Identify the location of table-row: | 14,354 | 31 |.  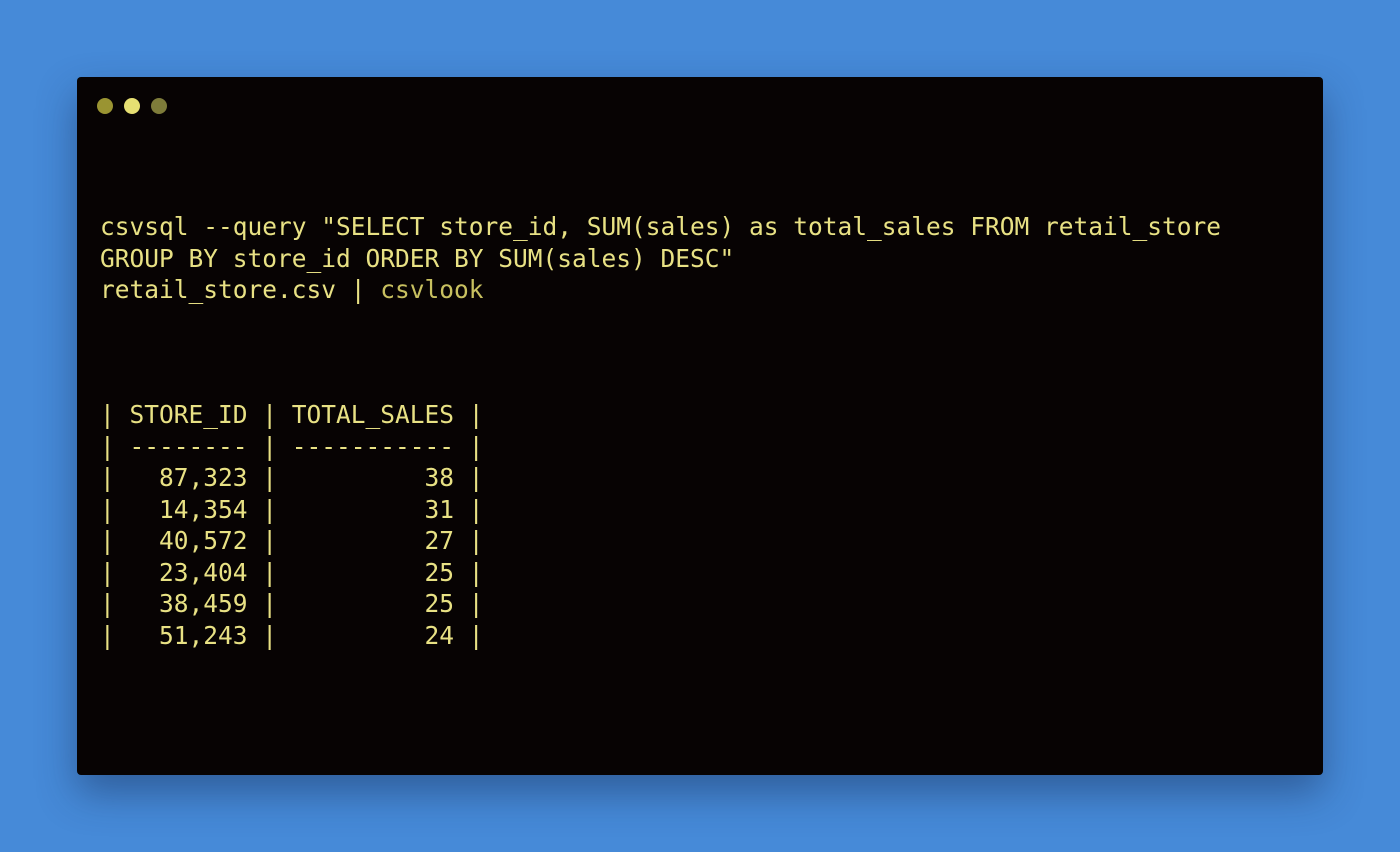
(292, 509).